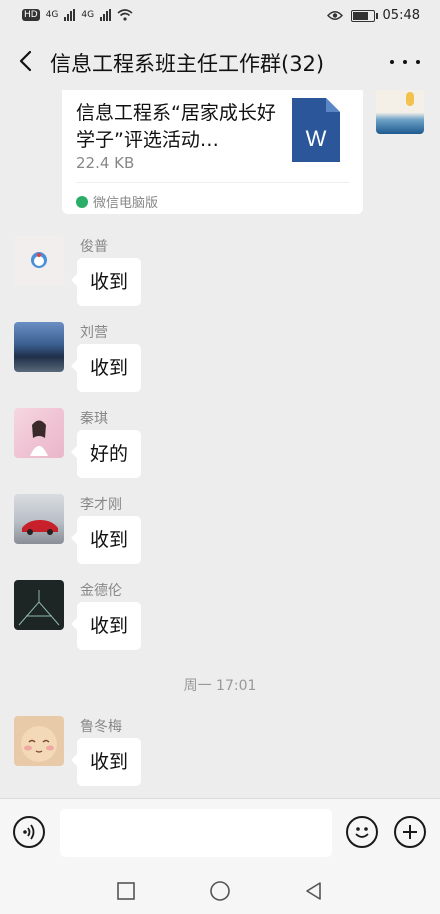 Image resolution: width=440 pixels, height=914 pixels. I want to click on my-avatar, so click(400, 112).